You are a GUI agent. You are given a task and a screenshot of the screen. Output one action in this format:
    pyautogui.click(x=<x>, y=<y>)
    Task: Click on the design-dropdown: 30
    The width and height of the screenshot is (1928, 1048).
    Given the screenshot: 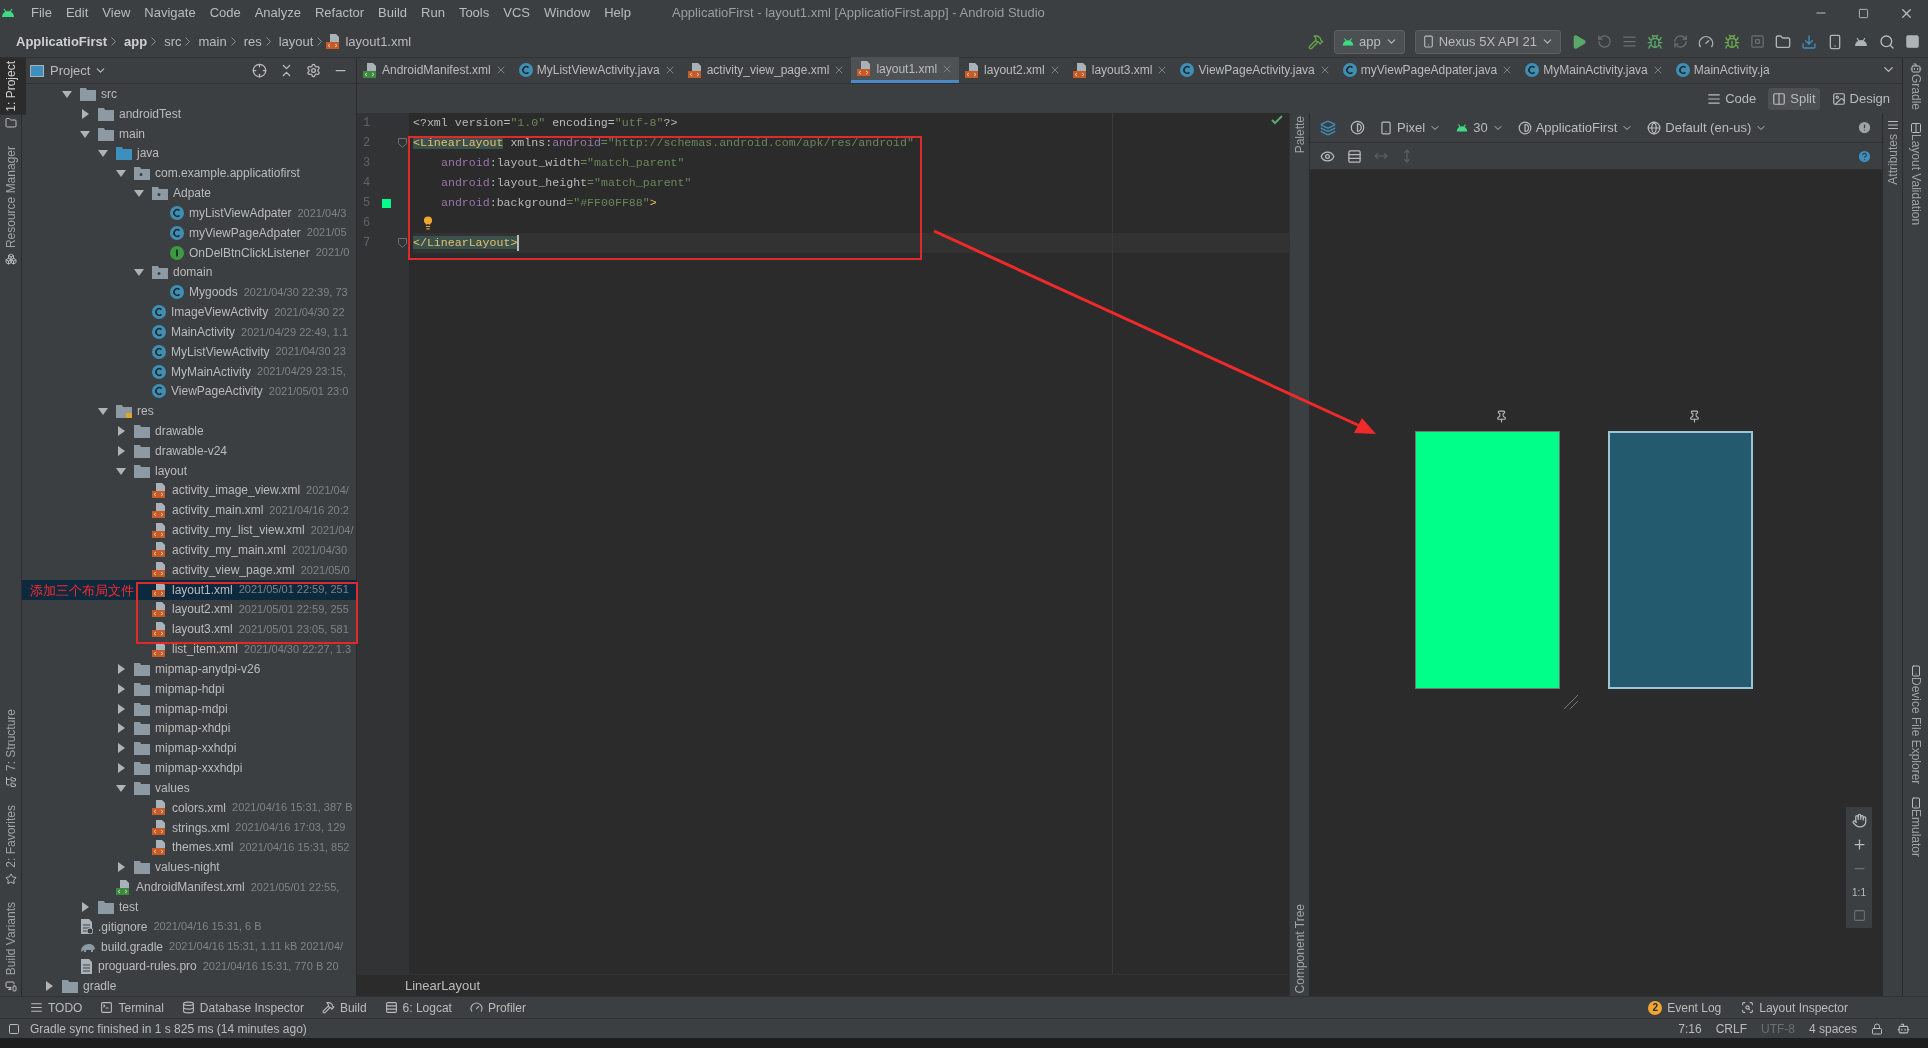 What is the action you would take?
    pyautogui.click(x=1479, y=127)
    